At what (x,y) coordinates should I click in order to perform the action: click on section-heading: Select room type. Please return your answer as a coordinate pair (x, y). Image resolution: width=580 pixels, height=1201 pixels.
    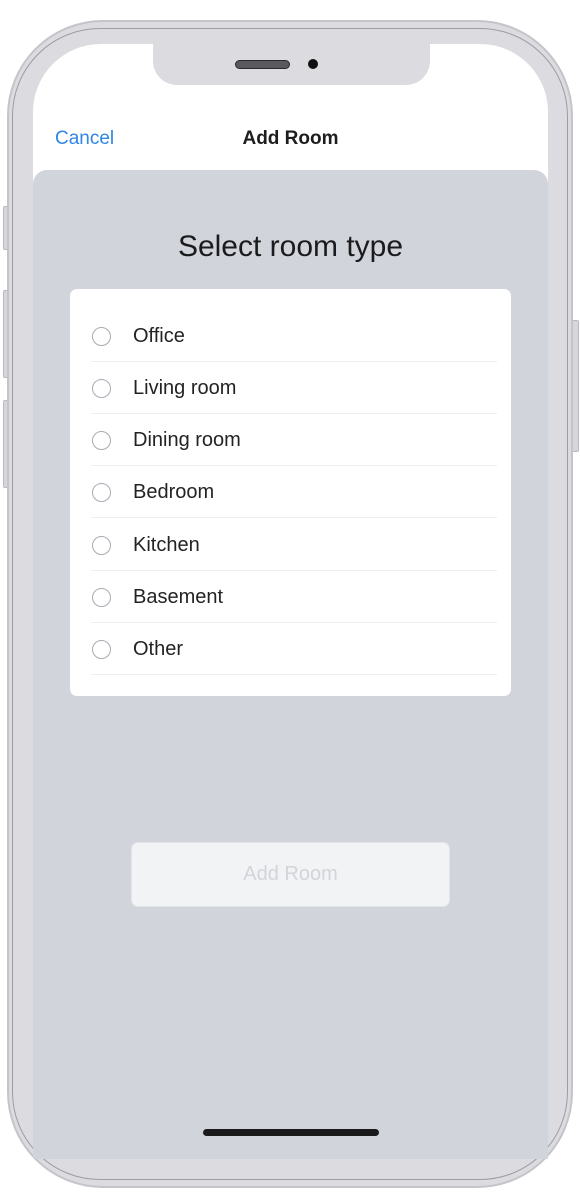
    Looking at the image, I should click on (290, 246).